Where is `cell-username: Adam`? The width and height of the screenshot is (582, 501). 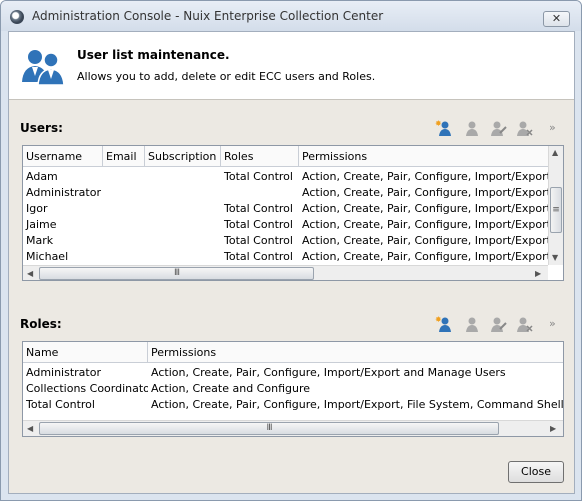 cell-username: Adam is located at coordinates (42, 176).